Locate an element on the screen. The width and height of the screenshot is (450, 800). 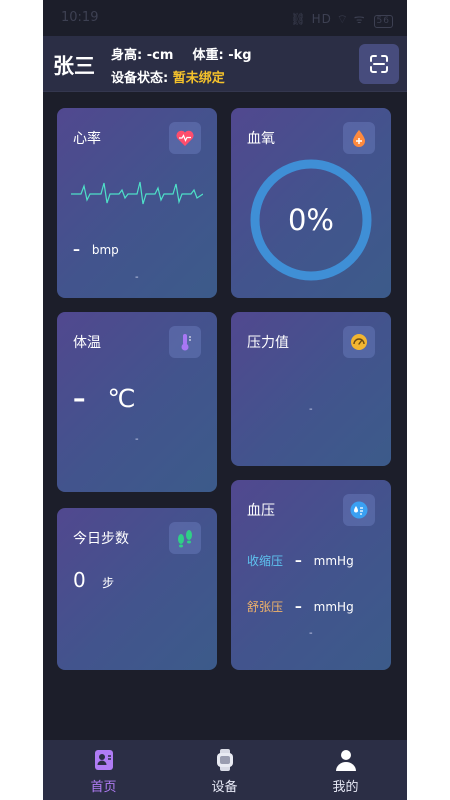
steps-card: 今日步数 0 步 is located at coordinates (137, 589).